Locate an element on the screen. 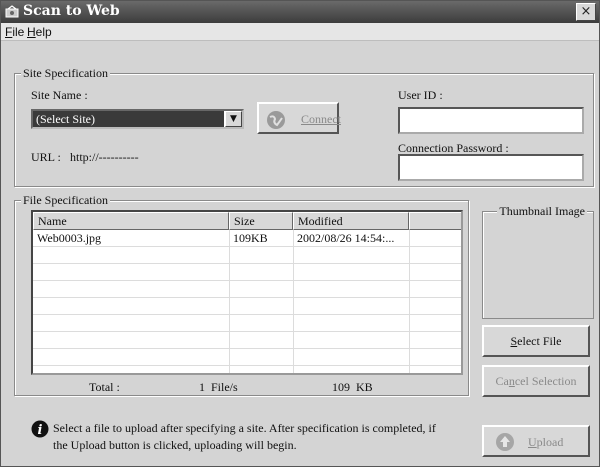 The image size is (600, 467). file-list-header: Name Size Modified is located at coordinates (247, 221).